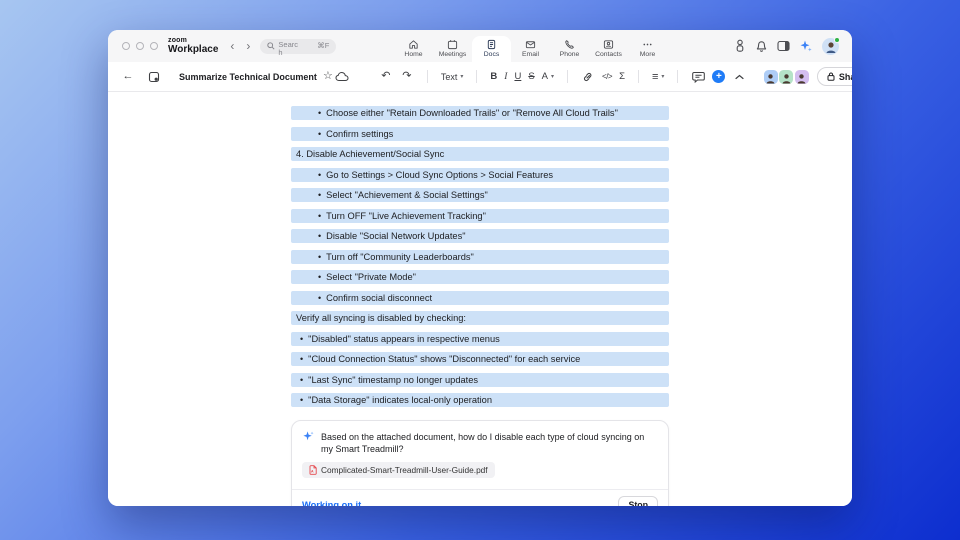 This screenshot has width=960, height=540. What do you see at coordinates (480, 133) in the screenshot?
I see `doc-highlighted-line: • Confirm settings` at bounding box center [480, 133].